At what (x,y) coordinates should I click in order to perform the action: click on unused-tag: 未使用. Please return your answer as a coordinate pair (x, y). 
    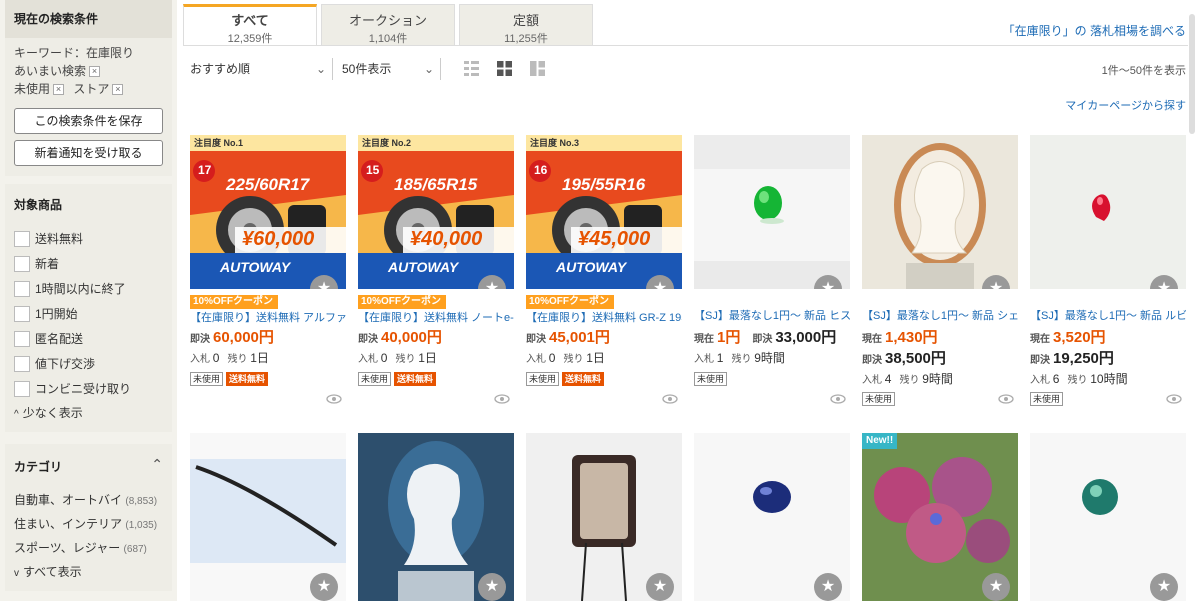
    Looking at the image, I should click on (879, 399).